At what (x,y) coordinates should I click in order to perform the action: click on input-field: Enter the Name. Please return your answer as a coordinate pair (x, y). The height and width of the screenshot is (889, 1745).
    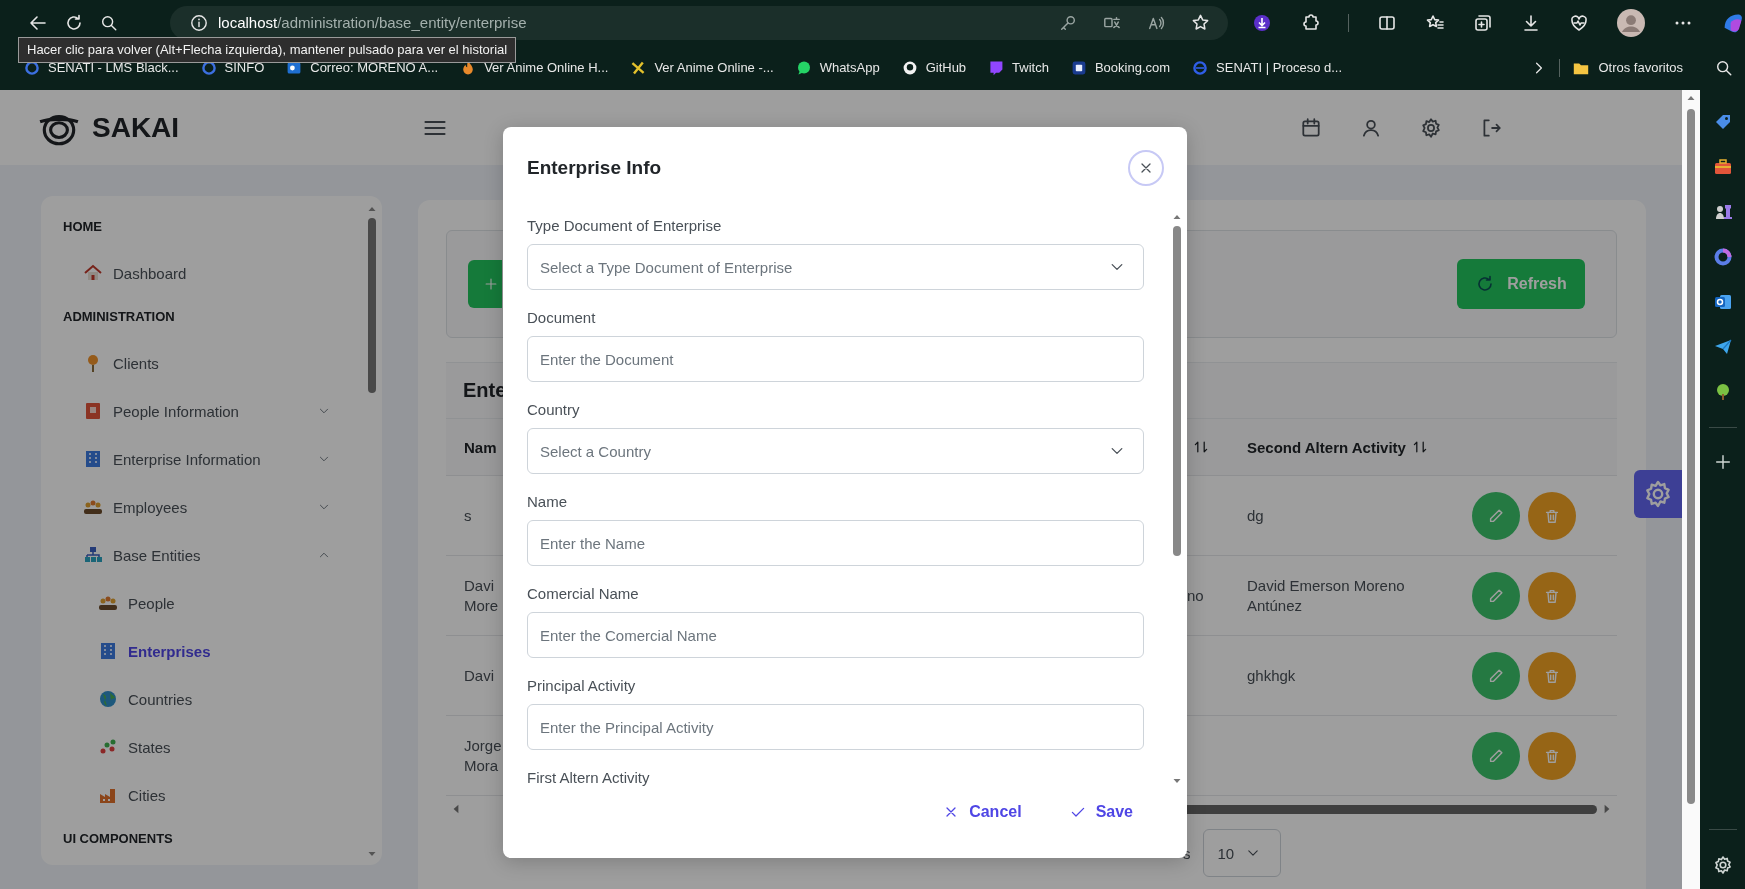
    Looking at the image, I should click on (835, 543).